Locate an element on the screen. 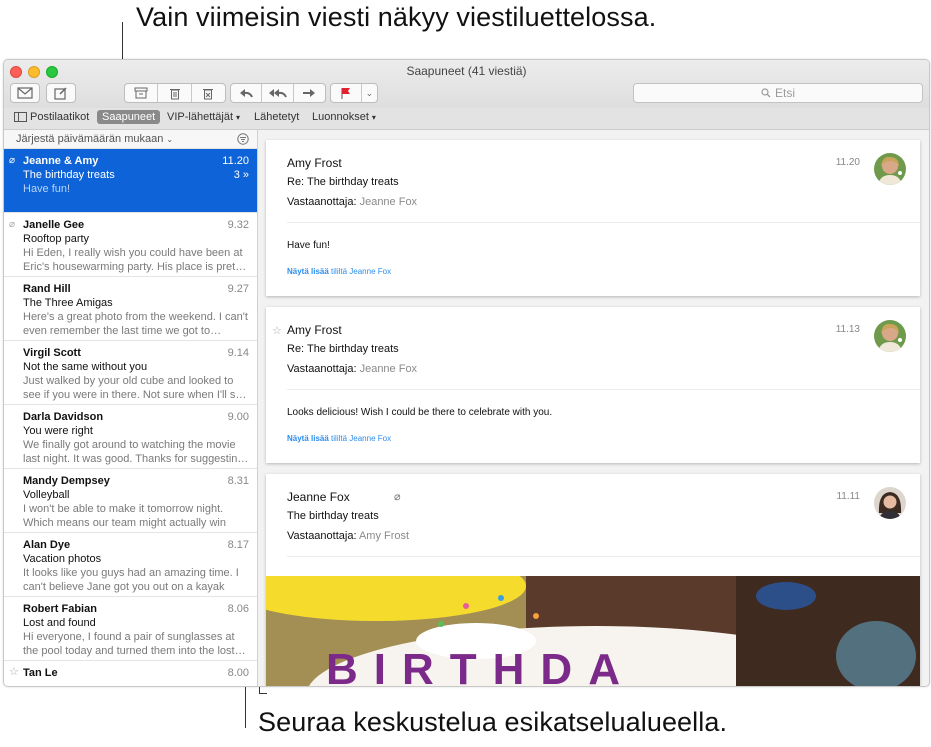 This screenshot has width=931, height=747. toolbar: Saapuneet (41 viestiä) ⌄ Etsi is located at coordinates (466, 84).